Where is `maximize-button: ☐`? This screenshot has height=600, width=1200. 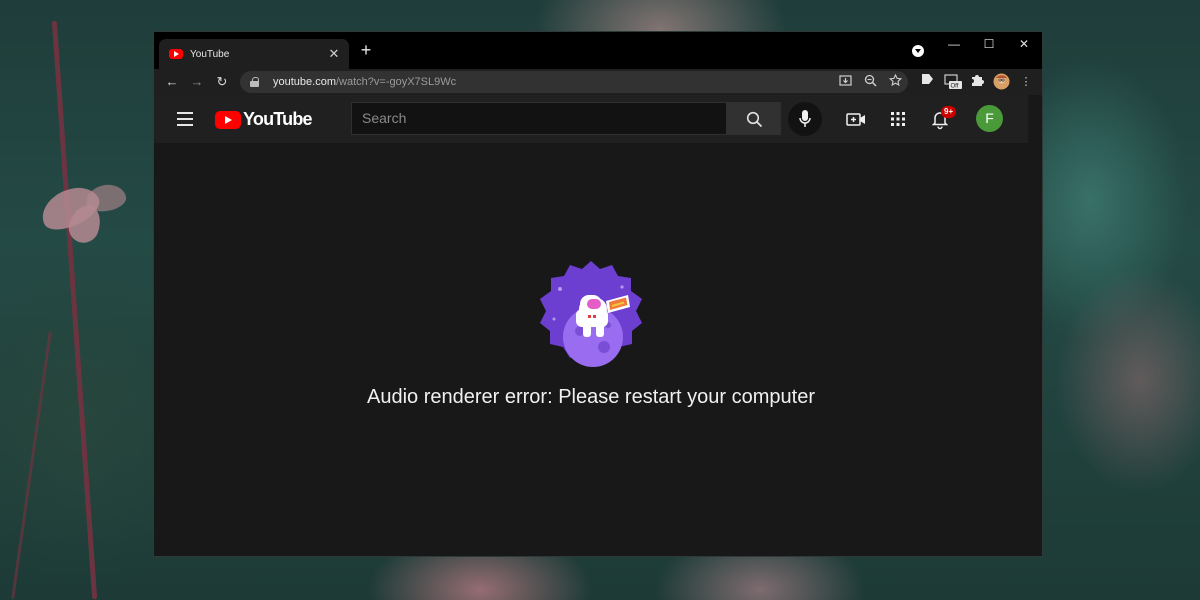 maximize-button: ☐ is located at coordinates (989, 46).